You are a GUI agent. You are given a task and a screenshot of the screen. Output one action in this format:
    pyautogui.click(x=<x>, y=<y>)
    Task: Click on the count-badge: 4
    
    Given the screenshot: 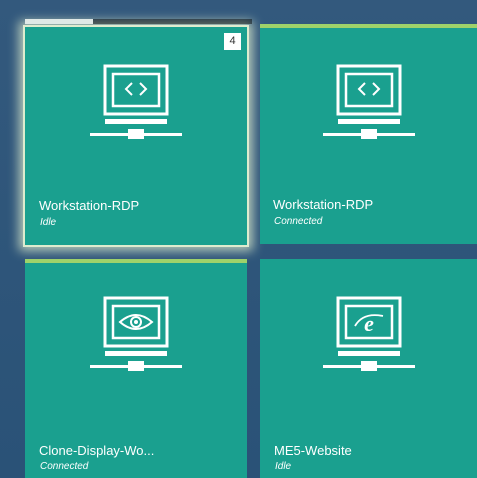 What is the action you would take?
    pyautogui.click(x=232, y=41)
    